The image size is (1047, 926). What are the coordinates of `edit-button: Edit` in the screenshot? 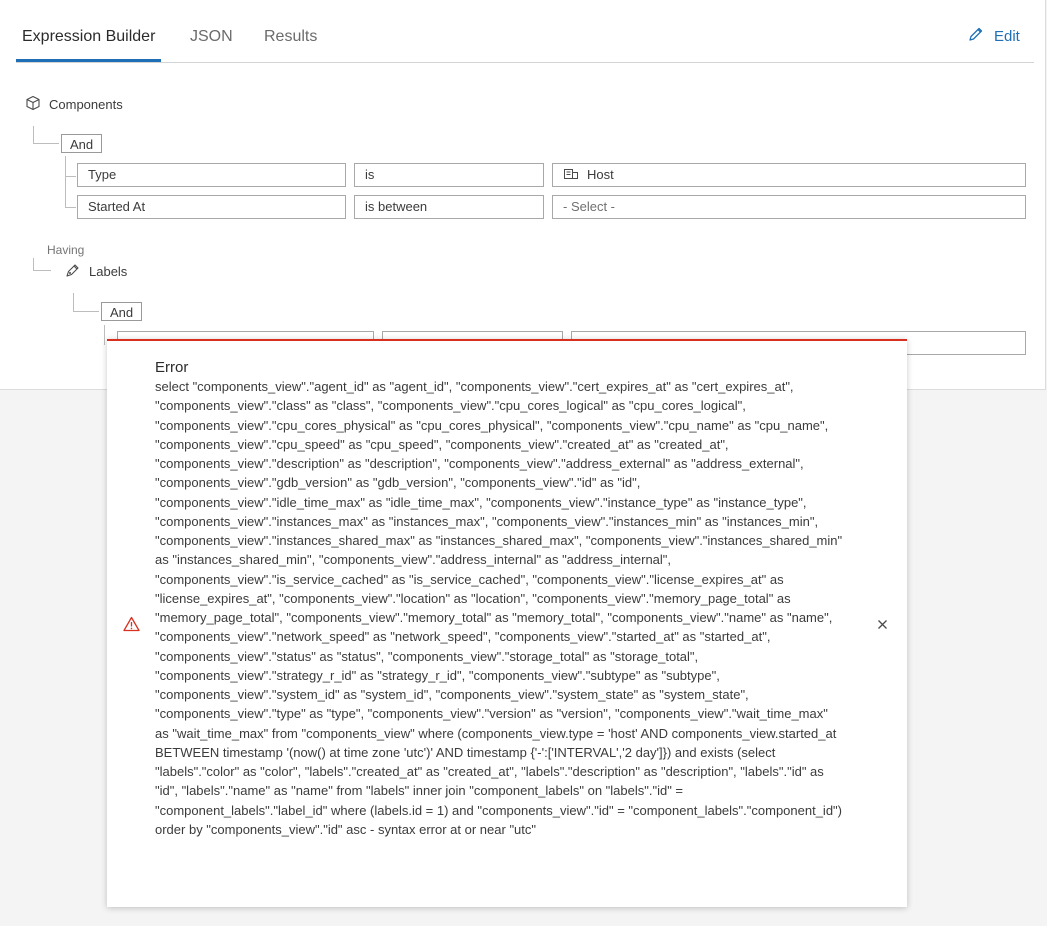 It's located at (994, 36).